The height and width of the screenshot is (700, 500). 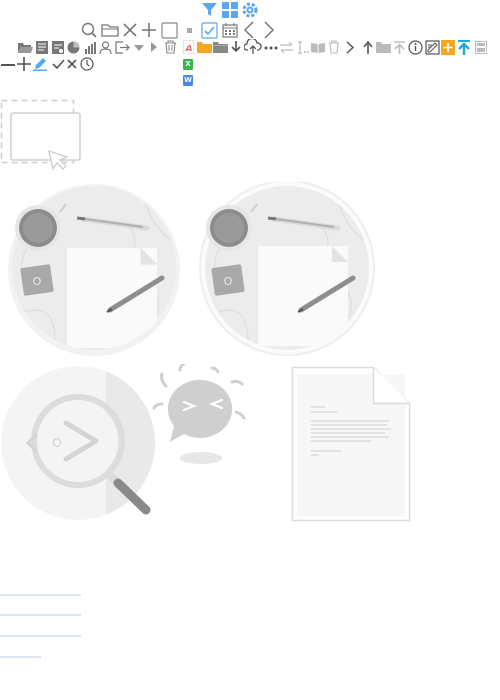 I want to click on filter-icon, so click(x=209, y=9).